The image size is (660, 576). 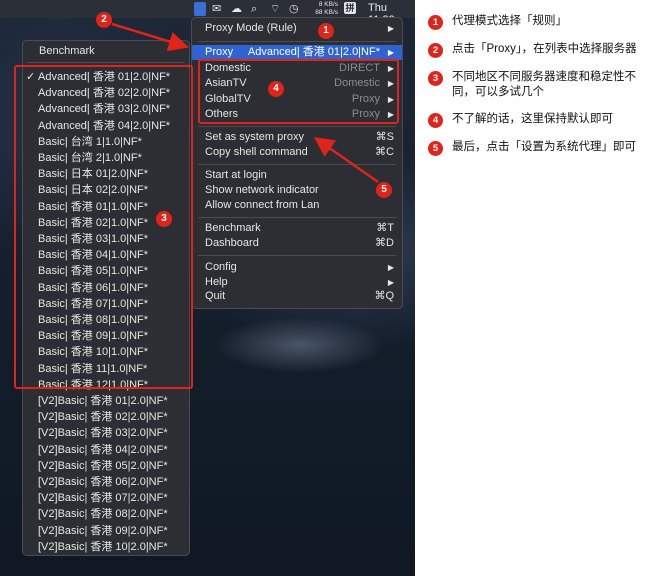 What do you see at coordinates (435, 22) in the screenshot?
I see `legend-number: 1` at bounding box center [435, 22].